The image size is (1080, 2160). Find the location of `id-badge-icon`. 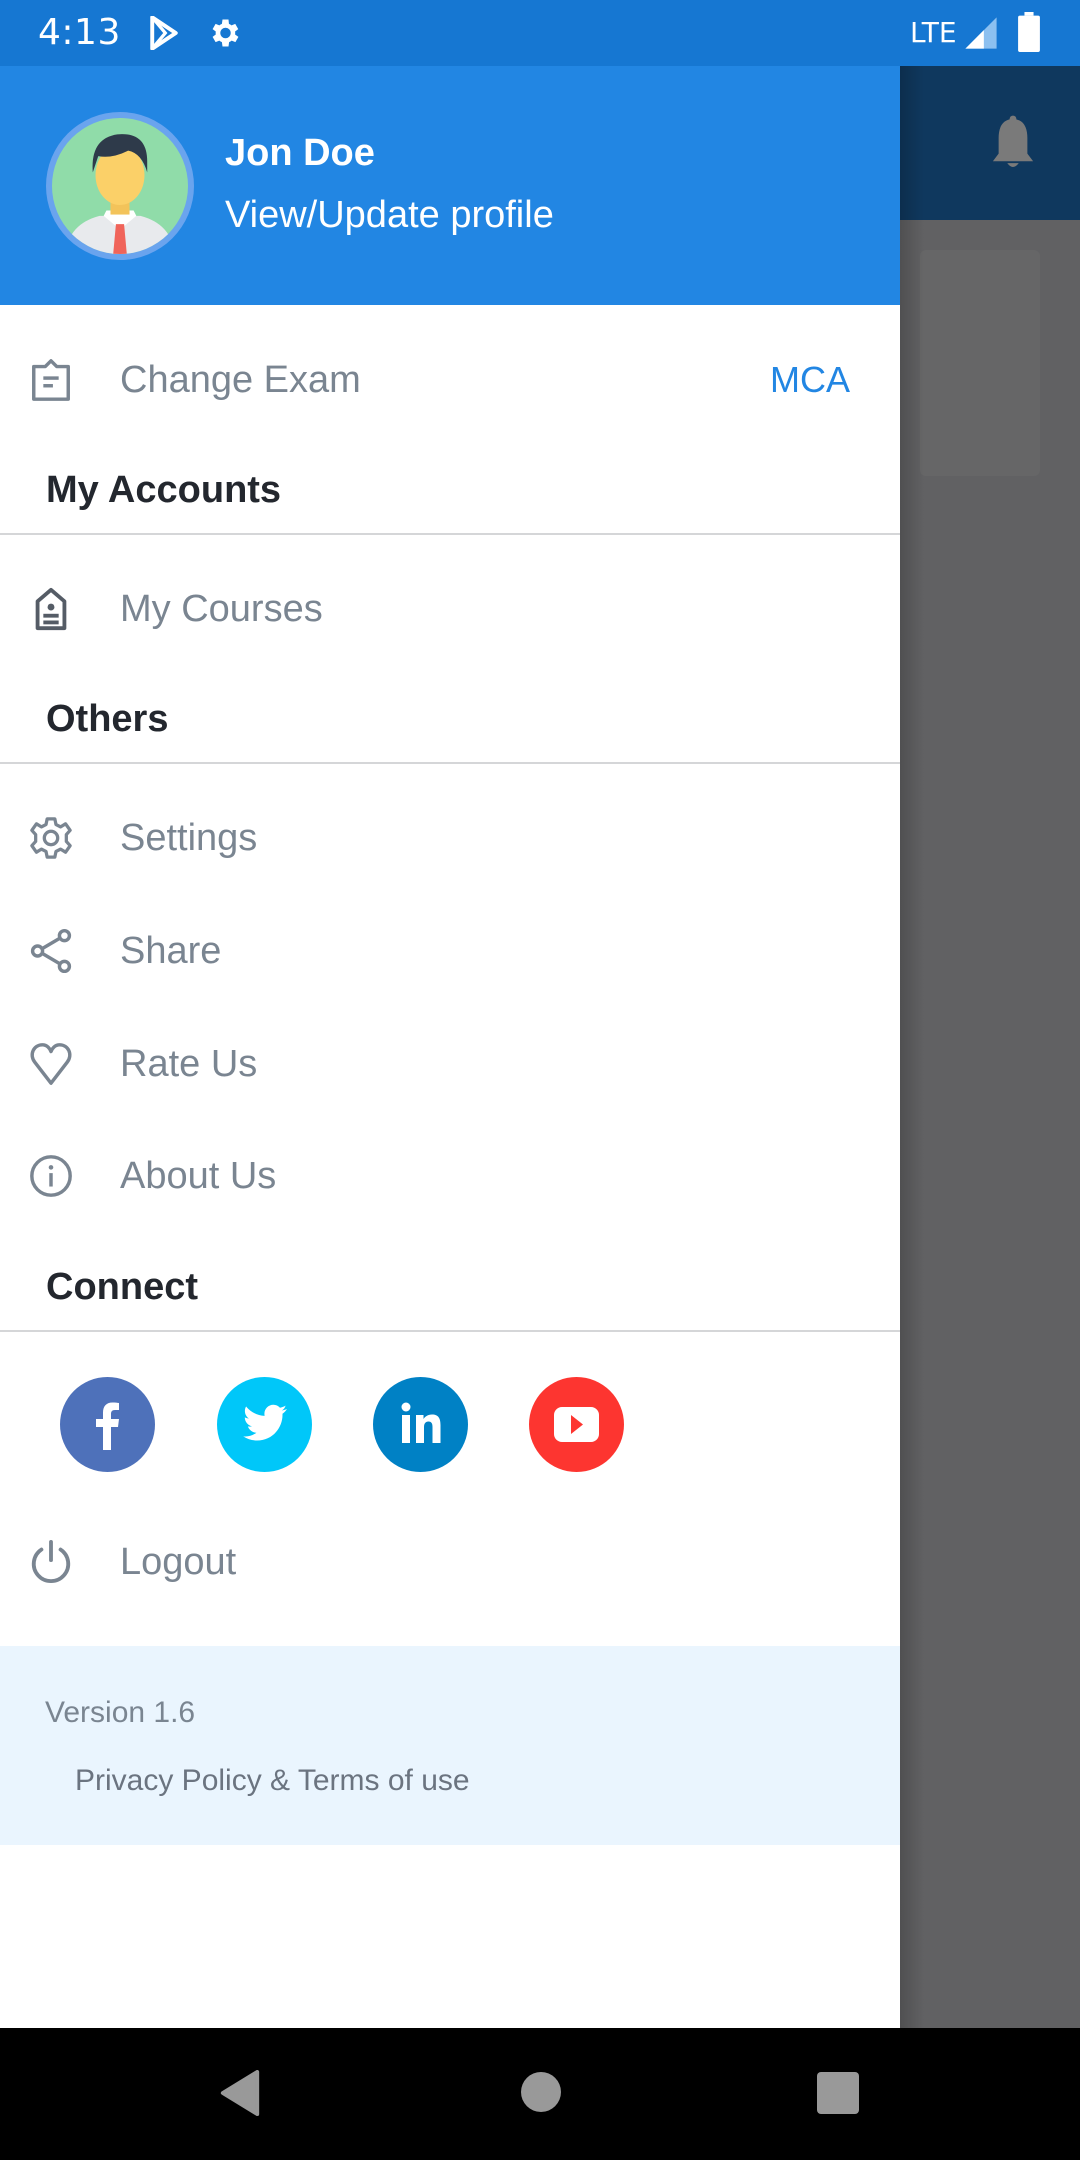

id-badge-icon is located at coordinates (51, 609).